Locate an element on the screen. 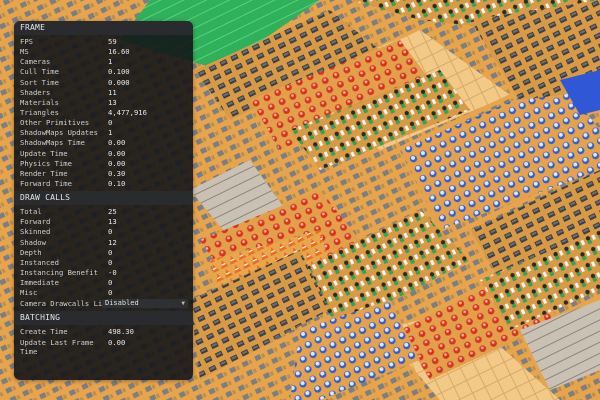  stat-row: Depth 0 is located at coordinates (103, 253).